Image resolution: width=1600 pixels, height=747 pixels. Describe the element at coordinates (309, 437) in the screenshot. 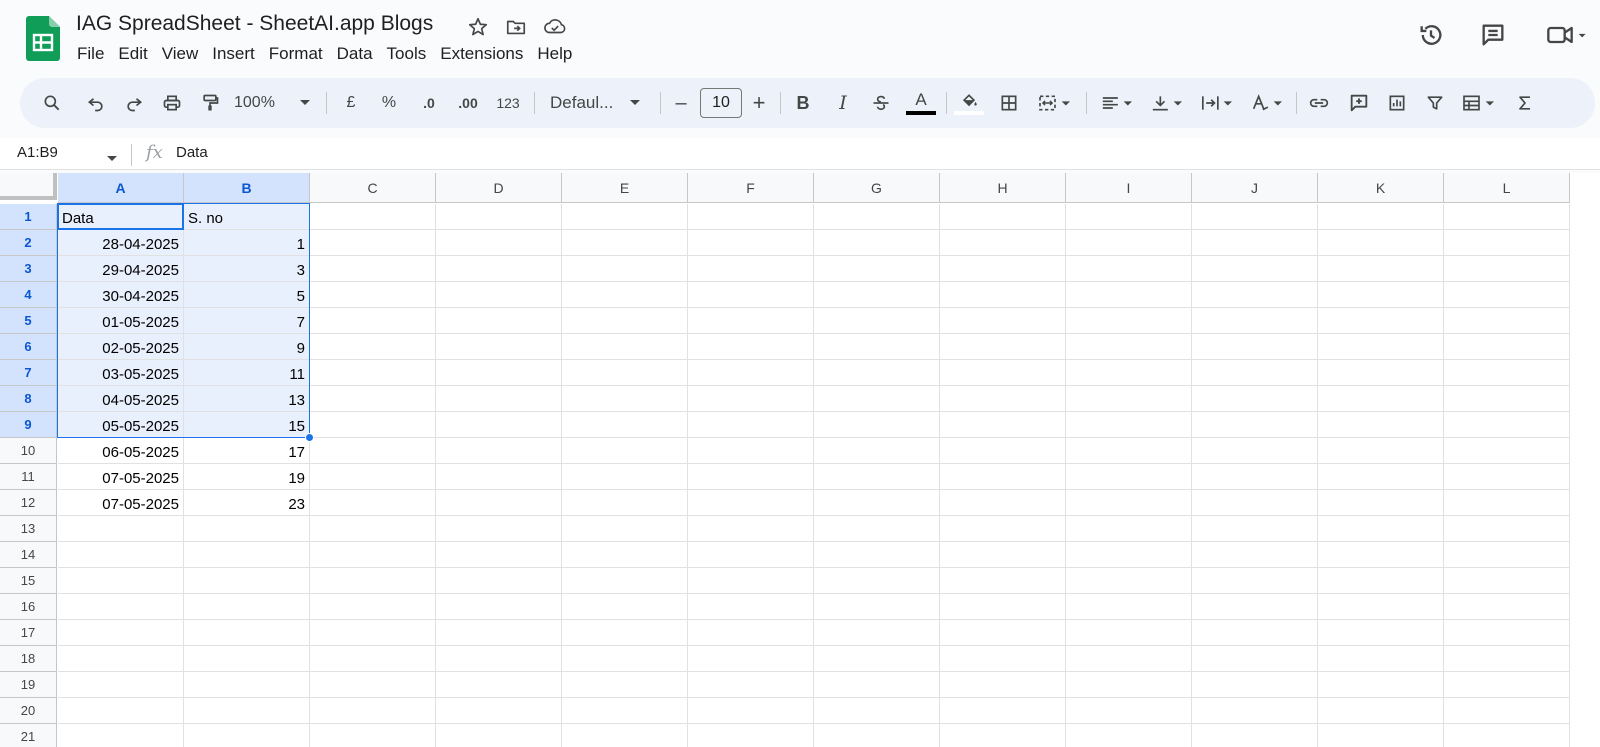

I see `fill-handle` at that location.